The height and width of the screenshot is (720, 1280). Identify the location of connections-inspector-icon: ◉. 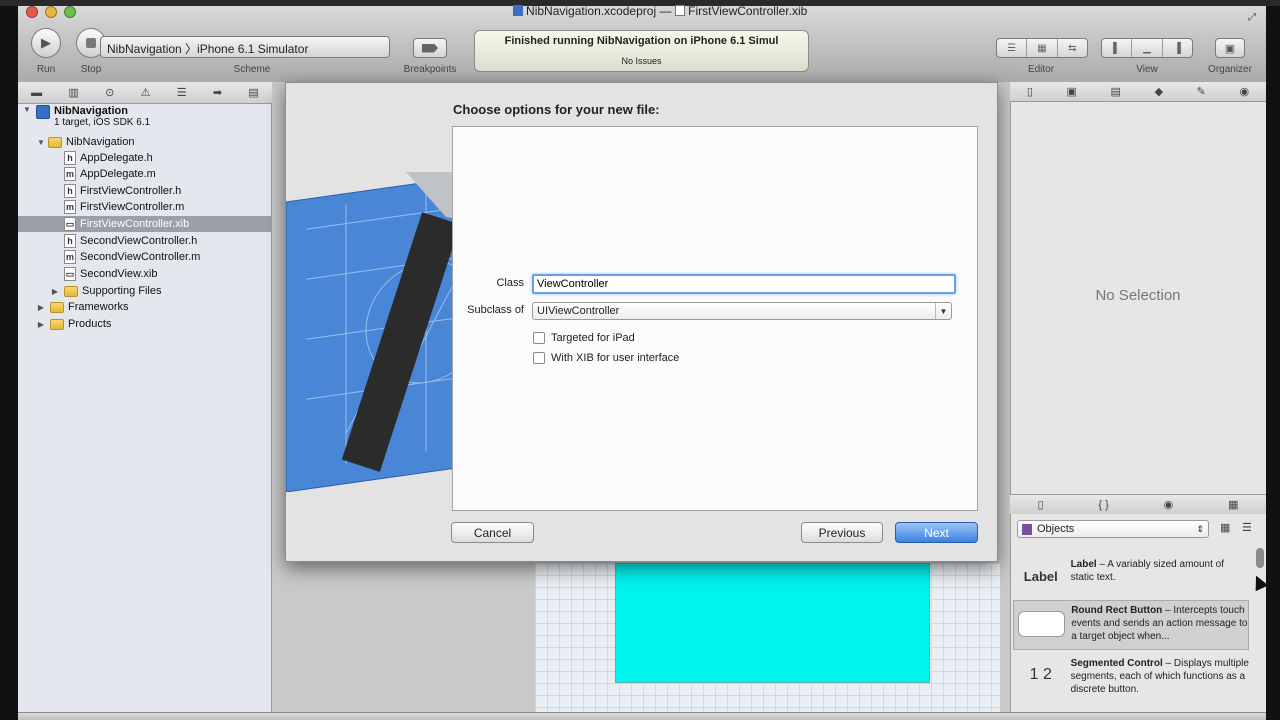
(1245, 91).